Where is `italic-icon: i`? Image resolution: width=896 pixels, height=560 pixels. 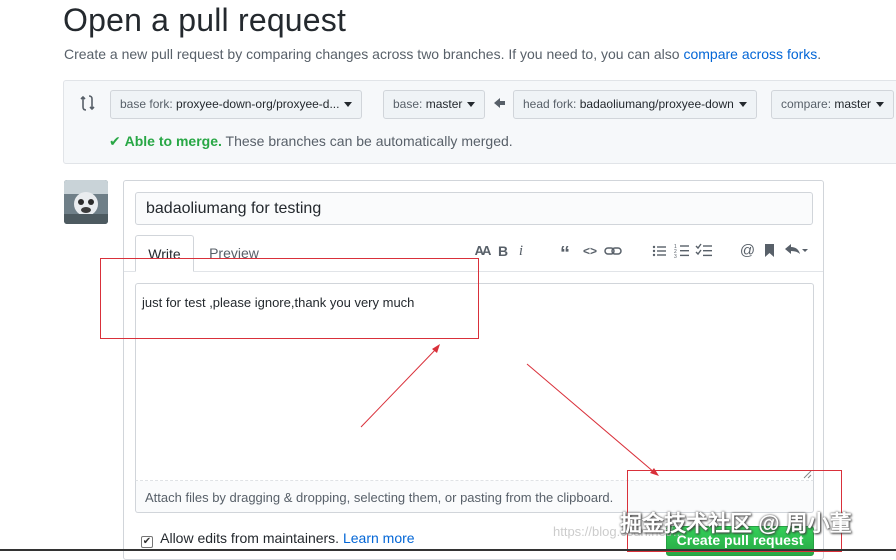 italic-icon: i is located at coordinates (521, 251).